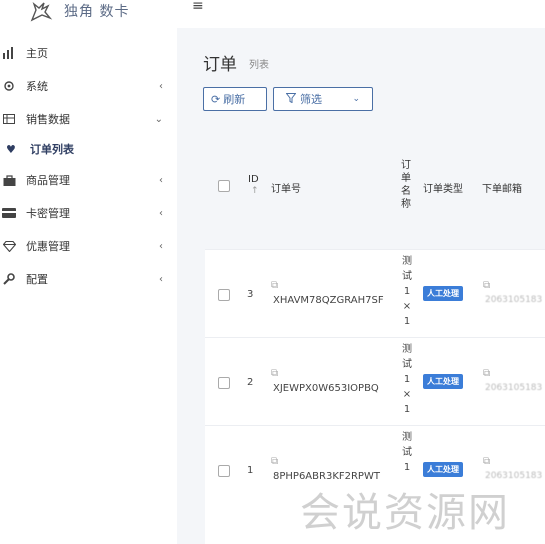  What do you see at coordinates (88, 213) in the screenshot?
I see `sidebar-item-card-keys: 卡密管理 ‹` at bounding box center [88, 213].